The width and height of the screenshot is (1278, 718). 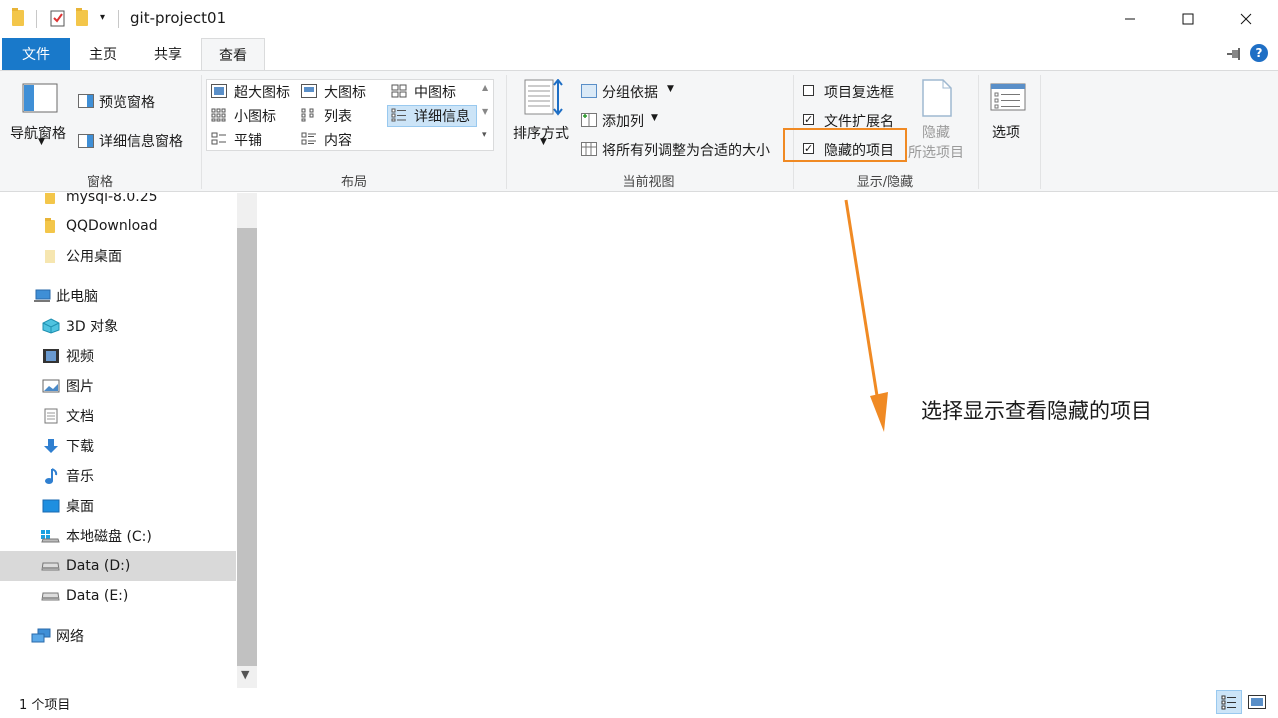 What do you see at coordinates (233, 54) in the screenshot?
I see `tab-view: 查看` at bounding box center [233, 54].